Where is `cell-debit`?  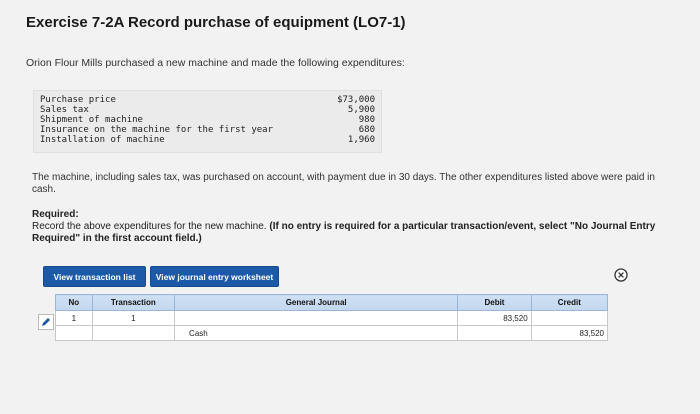
cell-debit is located at coordinates (494, 333).